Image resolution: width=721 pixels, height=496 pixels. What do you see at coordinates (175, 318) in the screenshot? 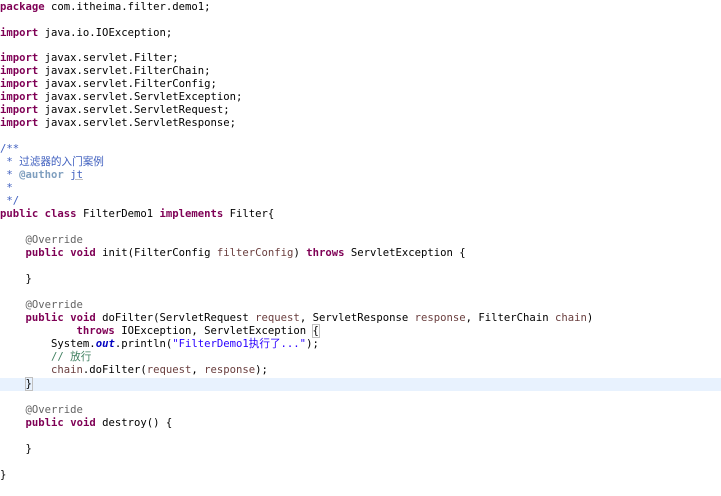
I see `method-signature: doFilter(ServletRequest` at bounding box center [175, 318].